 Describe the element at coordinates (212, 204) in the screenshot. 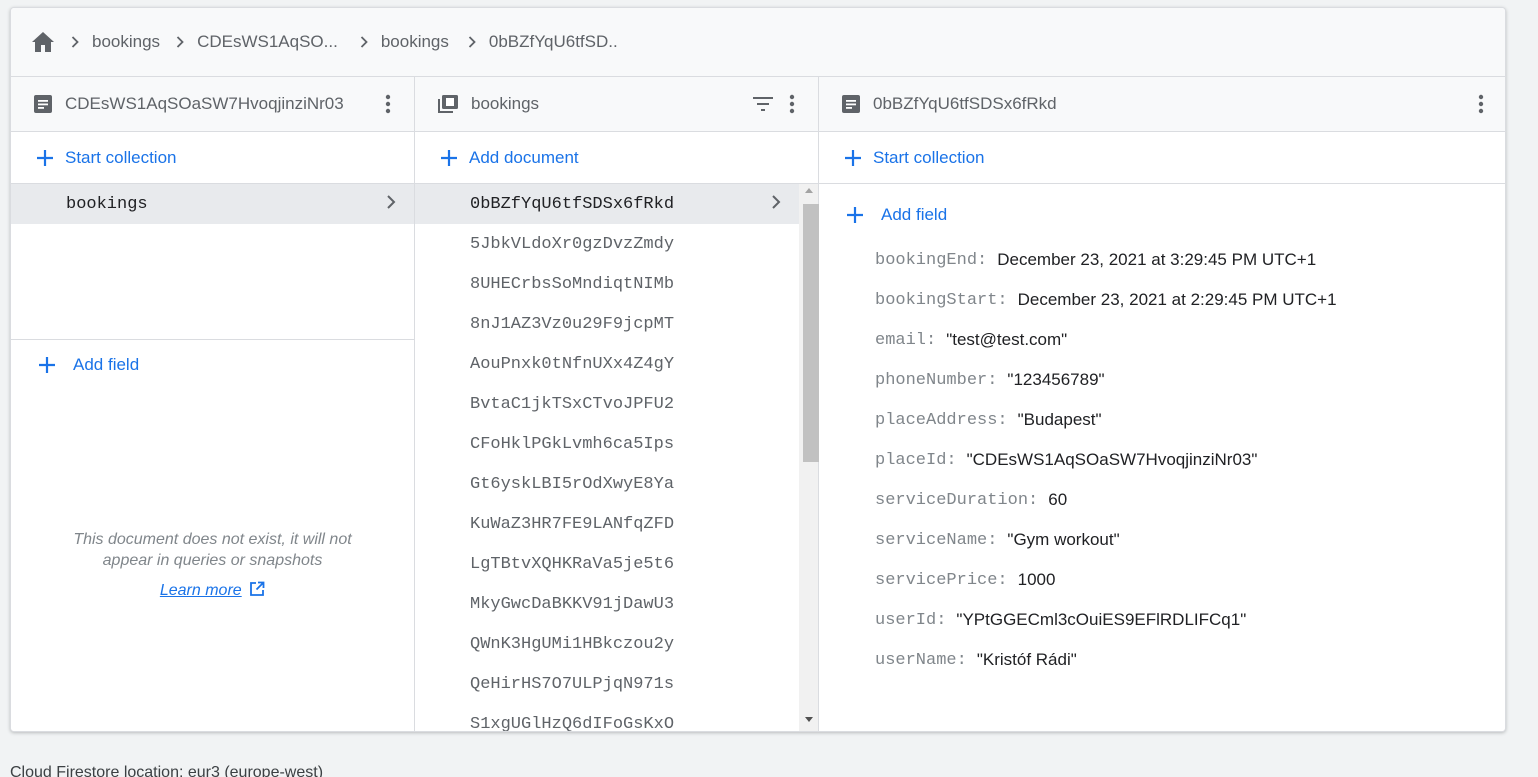

I see `collection-item-bookings: bookings` at that location.